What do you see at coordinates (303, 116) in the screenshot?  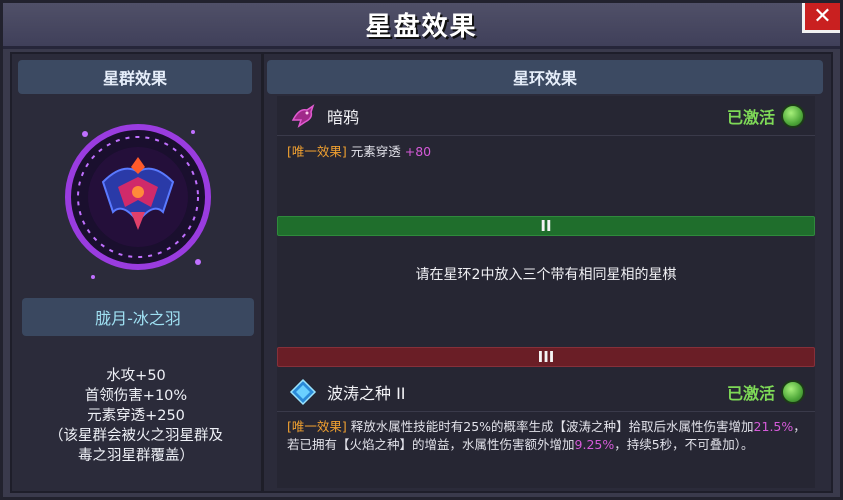 I see `raven-icon` at bounding box center [303, 116].